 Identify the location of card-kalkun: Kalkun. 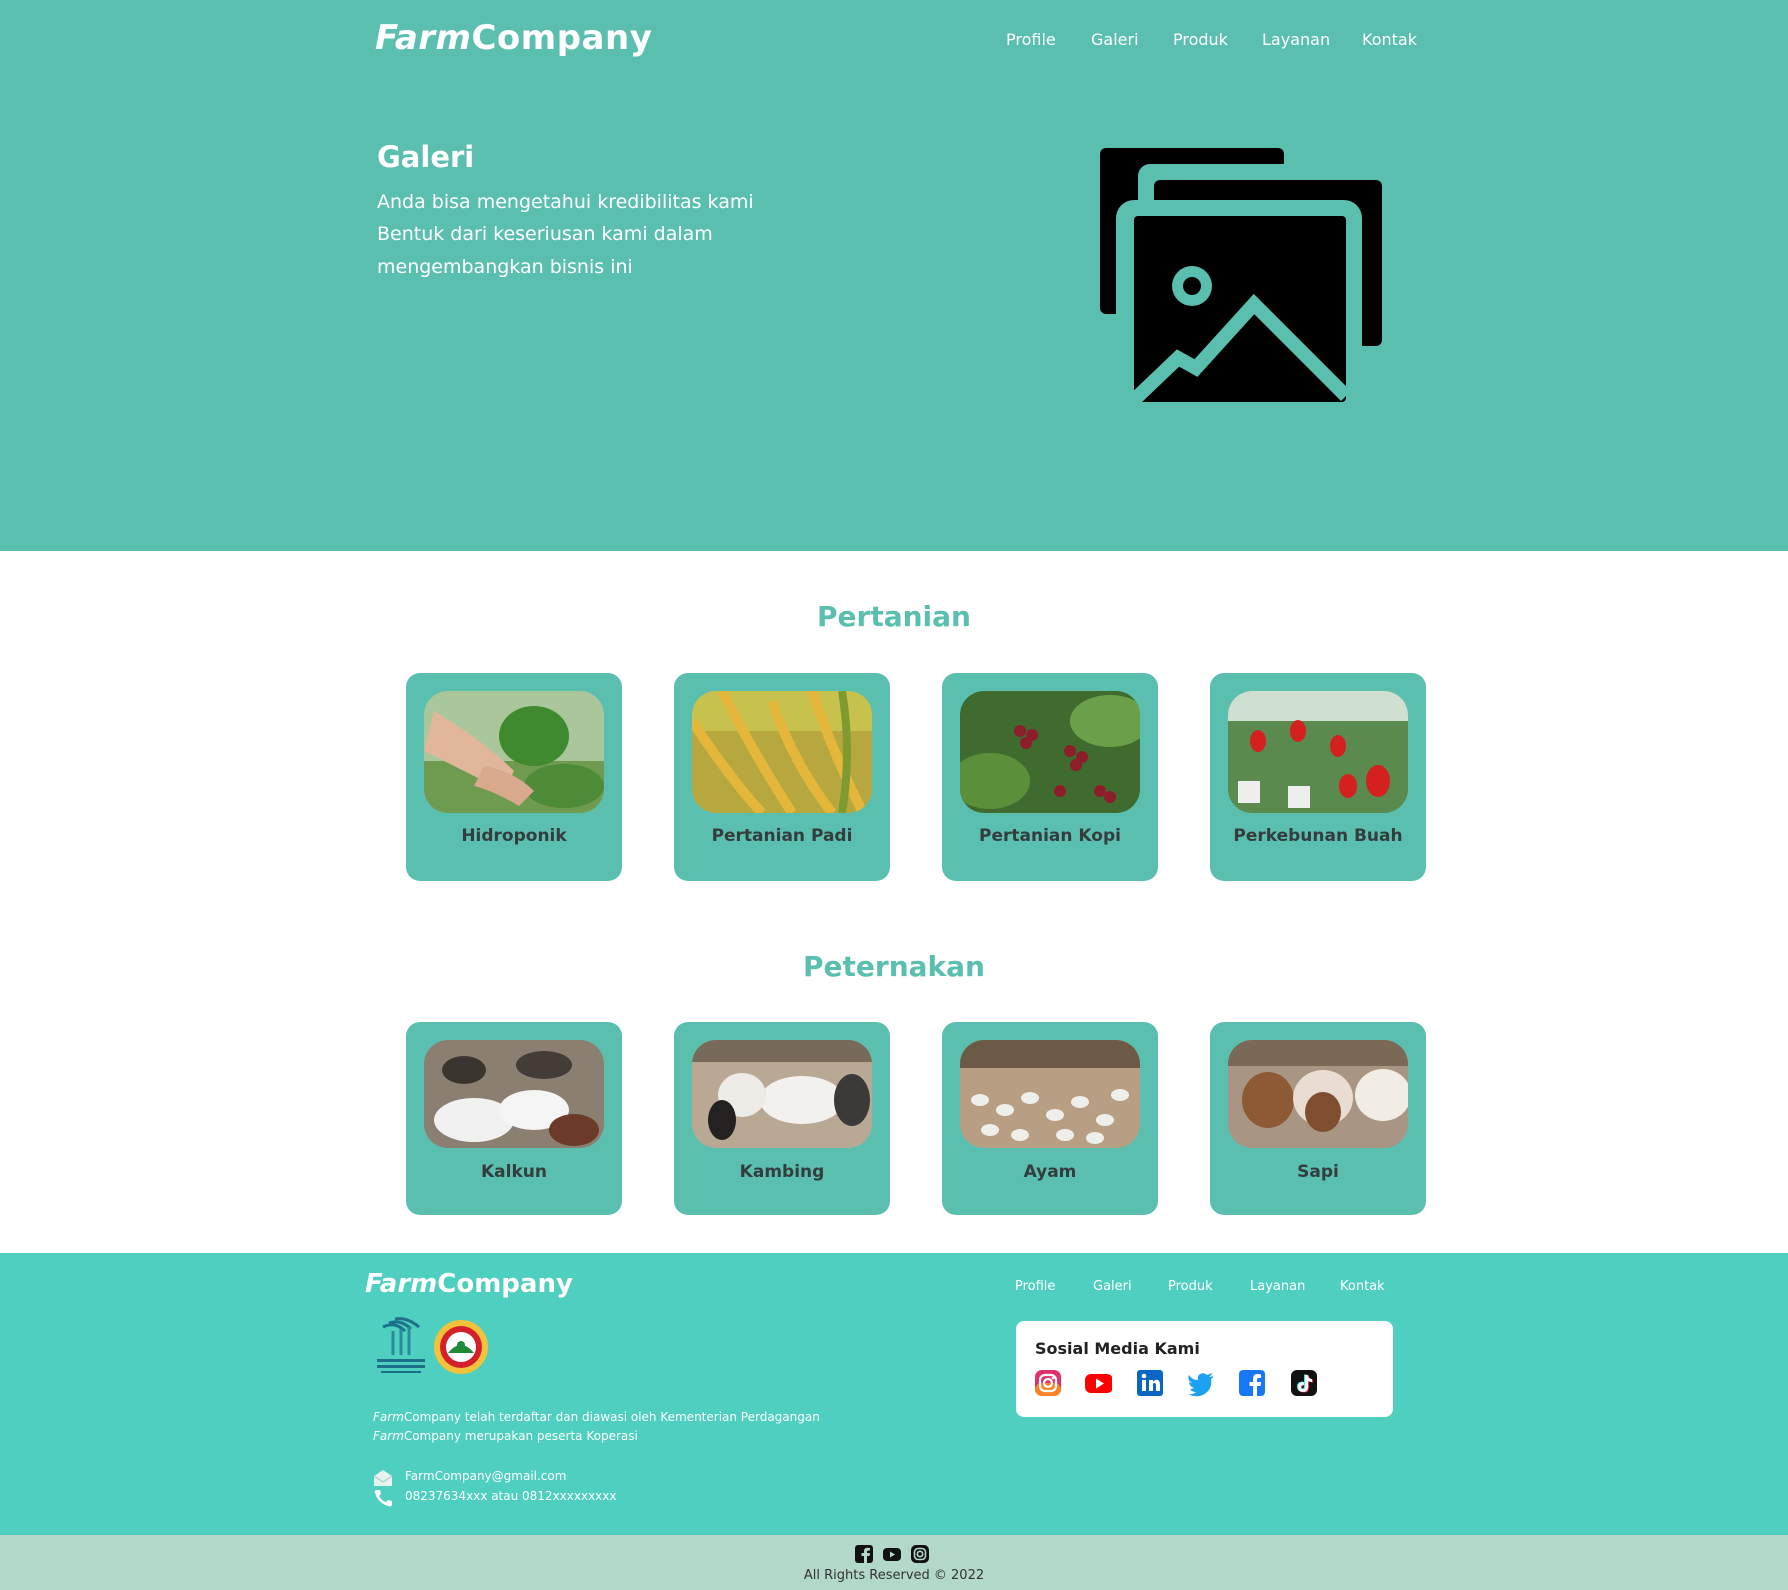
(514, 1118).